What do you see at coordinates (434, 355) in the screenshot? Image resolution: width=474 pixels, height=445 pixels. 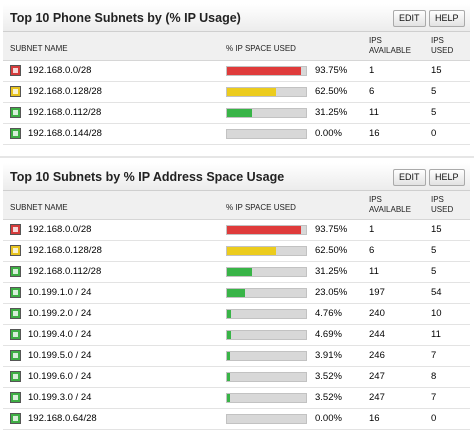 I see `ips-used: 7` at bounding box center [434, 355].